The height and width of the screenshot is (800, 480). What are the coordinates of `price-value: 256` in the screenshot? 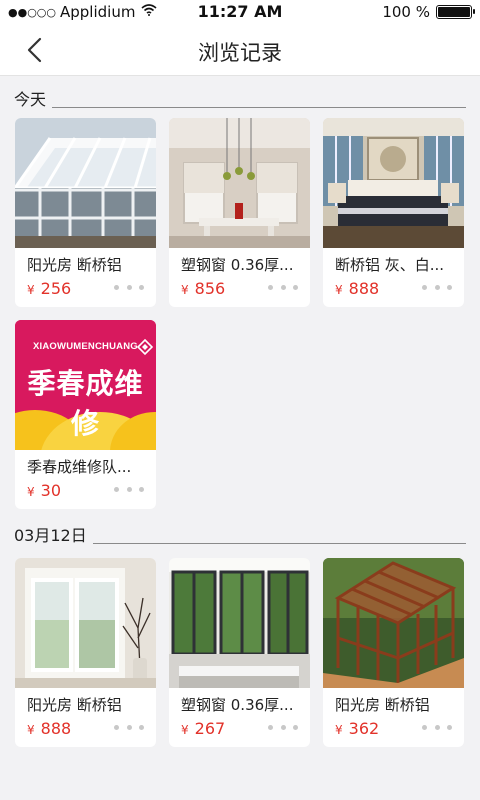 It's located at (56, 288).